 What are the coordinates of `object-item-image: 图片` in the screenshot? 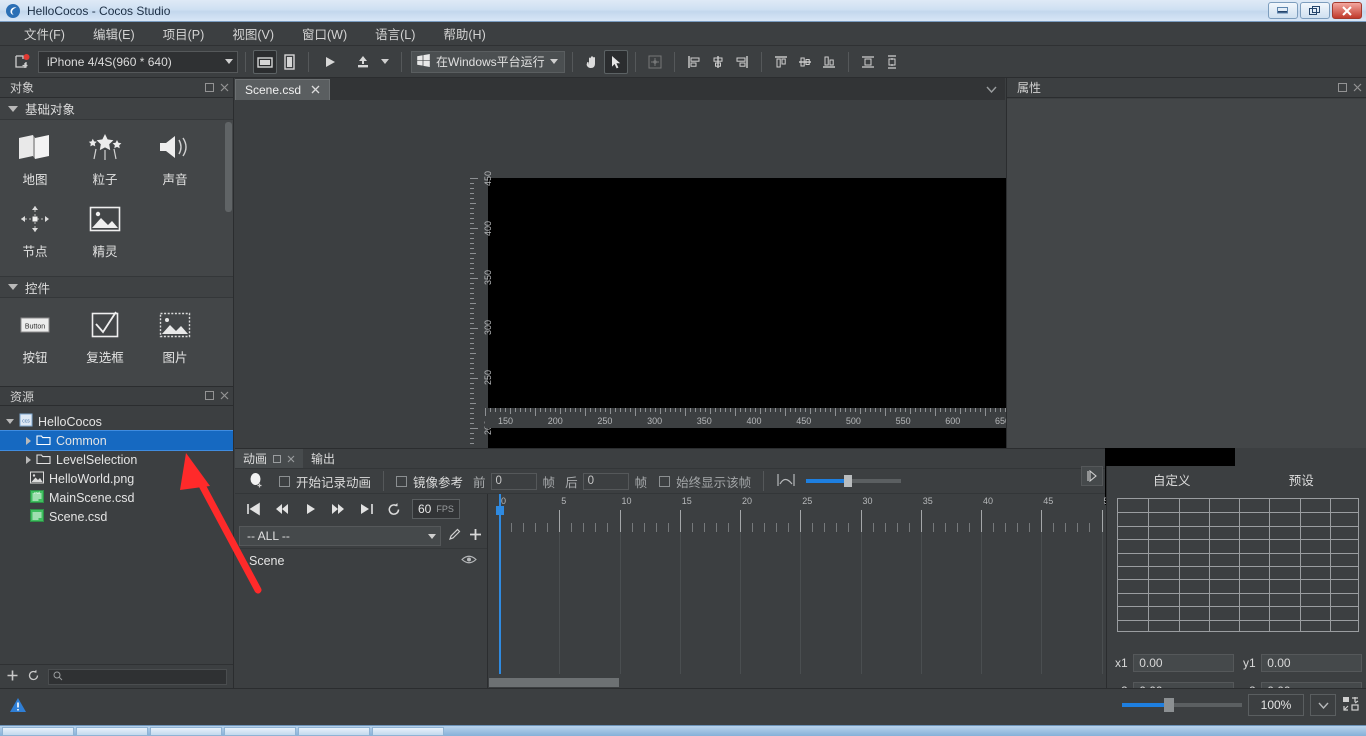 It's located at (175, 336).